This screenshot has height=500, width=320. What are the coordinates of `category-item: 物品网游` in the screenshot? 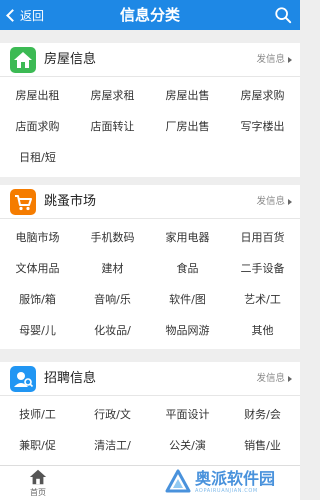 It's located at (187, 329).